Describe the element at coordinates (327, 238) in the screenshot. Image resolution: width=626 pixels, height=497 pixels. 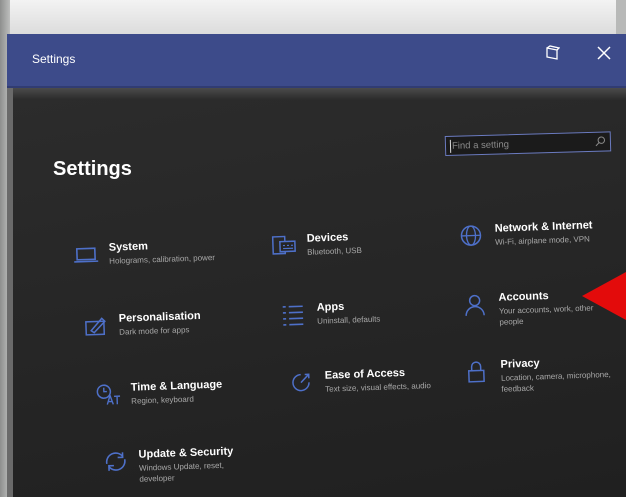
I see `category-name: Devices` at that location.